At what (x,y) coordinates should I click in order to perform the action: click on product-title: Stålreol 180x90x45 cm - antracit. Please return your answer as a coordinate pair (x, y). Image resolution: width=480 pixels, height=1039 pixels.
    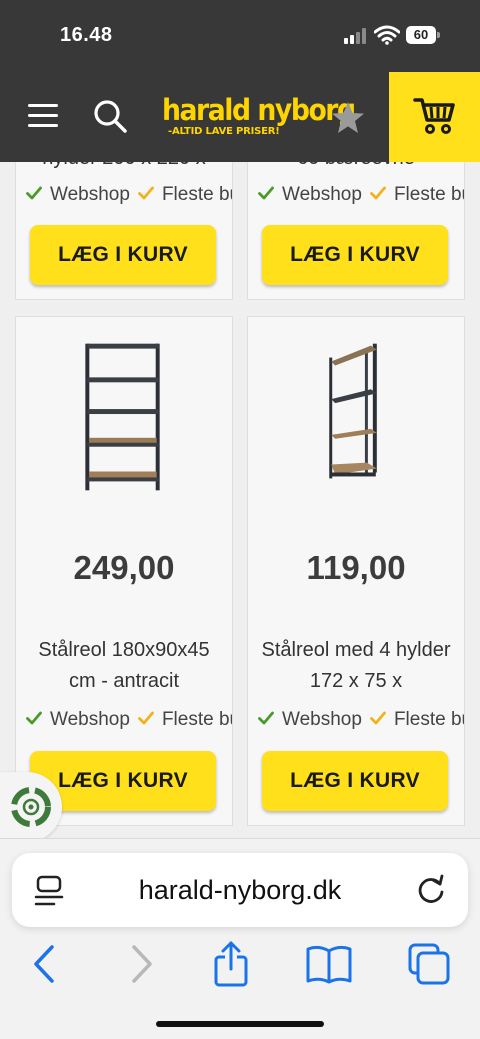
    Looking at the image, I should click on (124, 666).